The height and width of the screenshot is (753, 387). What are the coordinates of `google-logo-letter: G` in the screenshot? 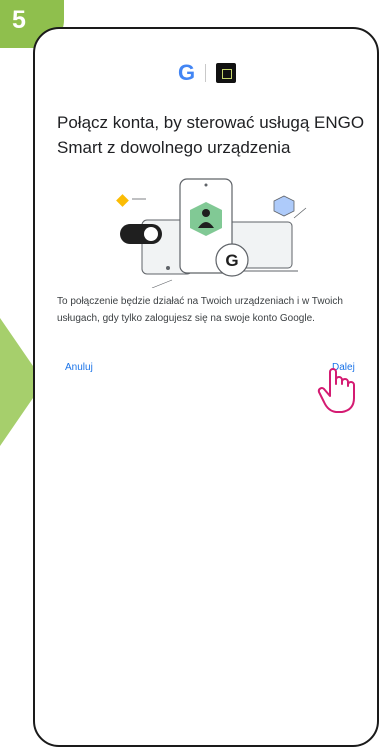 It's located at (187, 72).